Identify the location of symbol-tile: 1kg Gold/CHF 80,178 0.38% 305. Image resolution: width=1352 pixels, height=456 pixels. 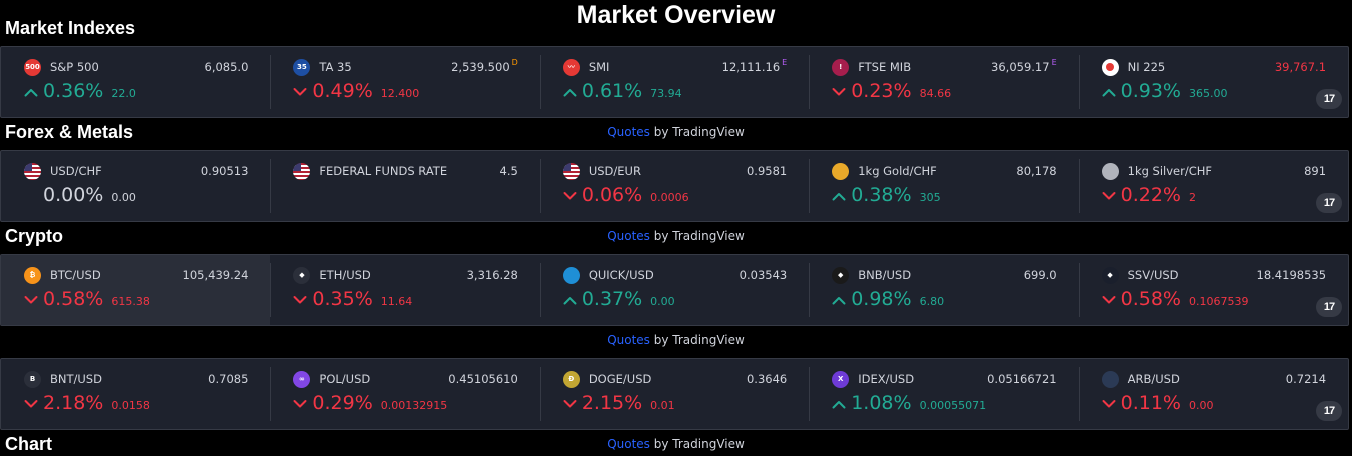
(943, 186).